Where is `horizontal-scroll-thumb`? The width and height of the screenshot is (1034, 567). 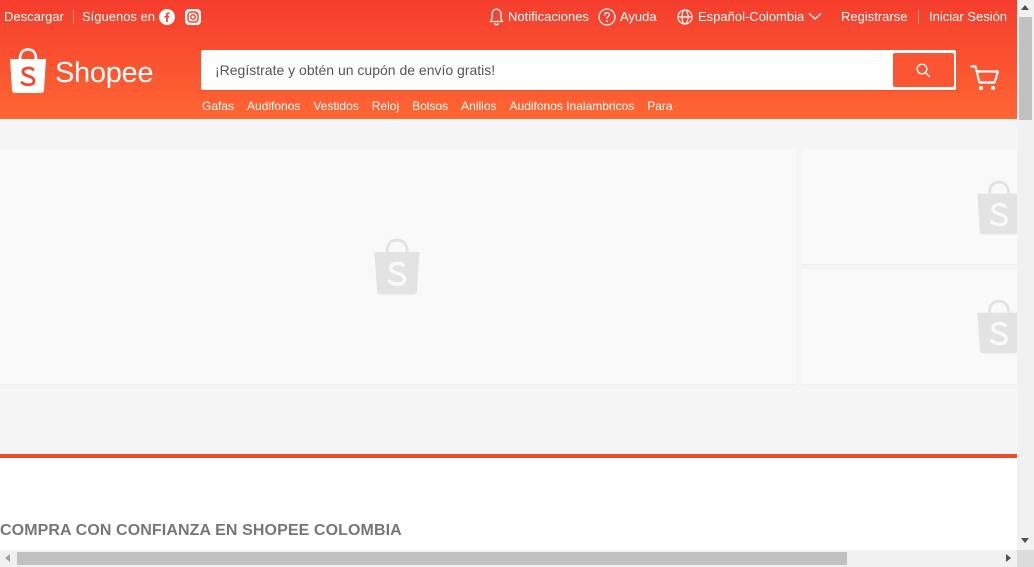 horizontal-scroll-thumb is located at coordinates (432, 558).